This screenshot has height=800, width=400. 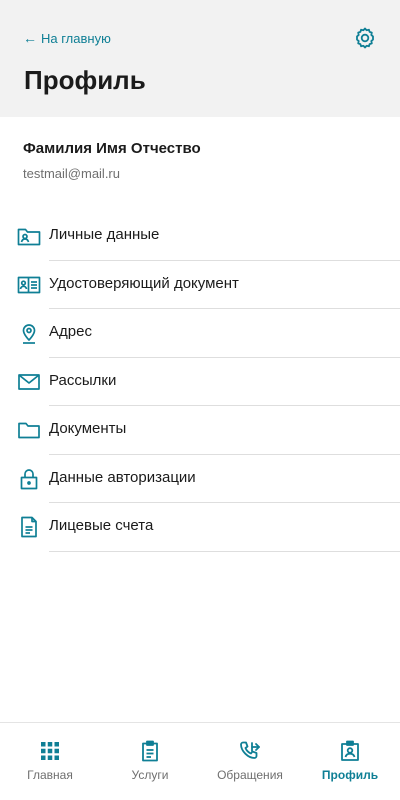 I want to click on menu-item-personal-accounts: Лицевые счета, so click(x=200, y=527).